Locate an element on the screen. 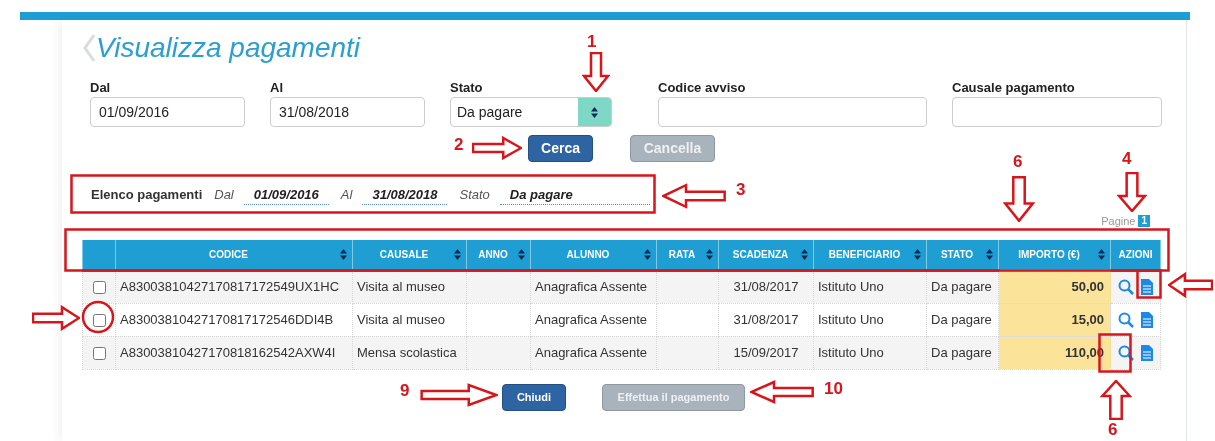 The image size is (1215, 441). input-field: 01/09/2016 is located at coordinates (167, 112).